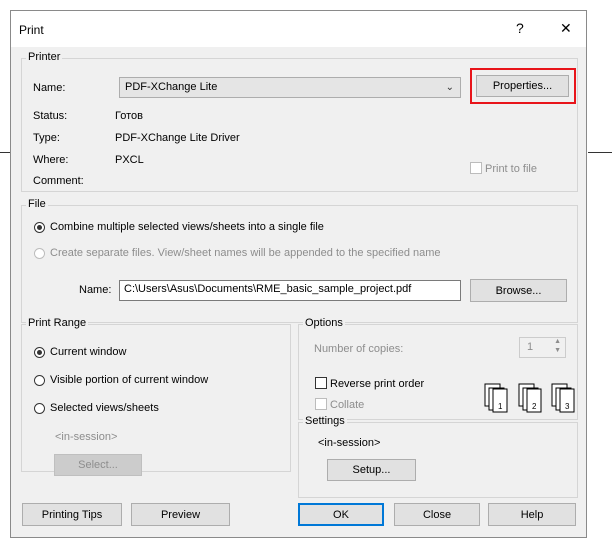 The image size is (612, 538). I want to click on settings-group-label: Settings, so click(325, 421).